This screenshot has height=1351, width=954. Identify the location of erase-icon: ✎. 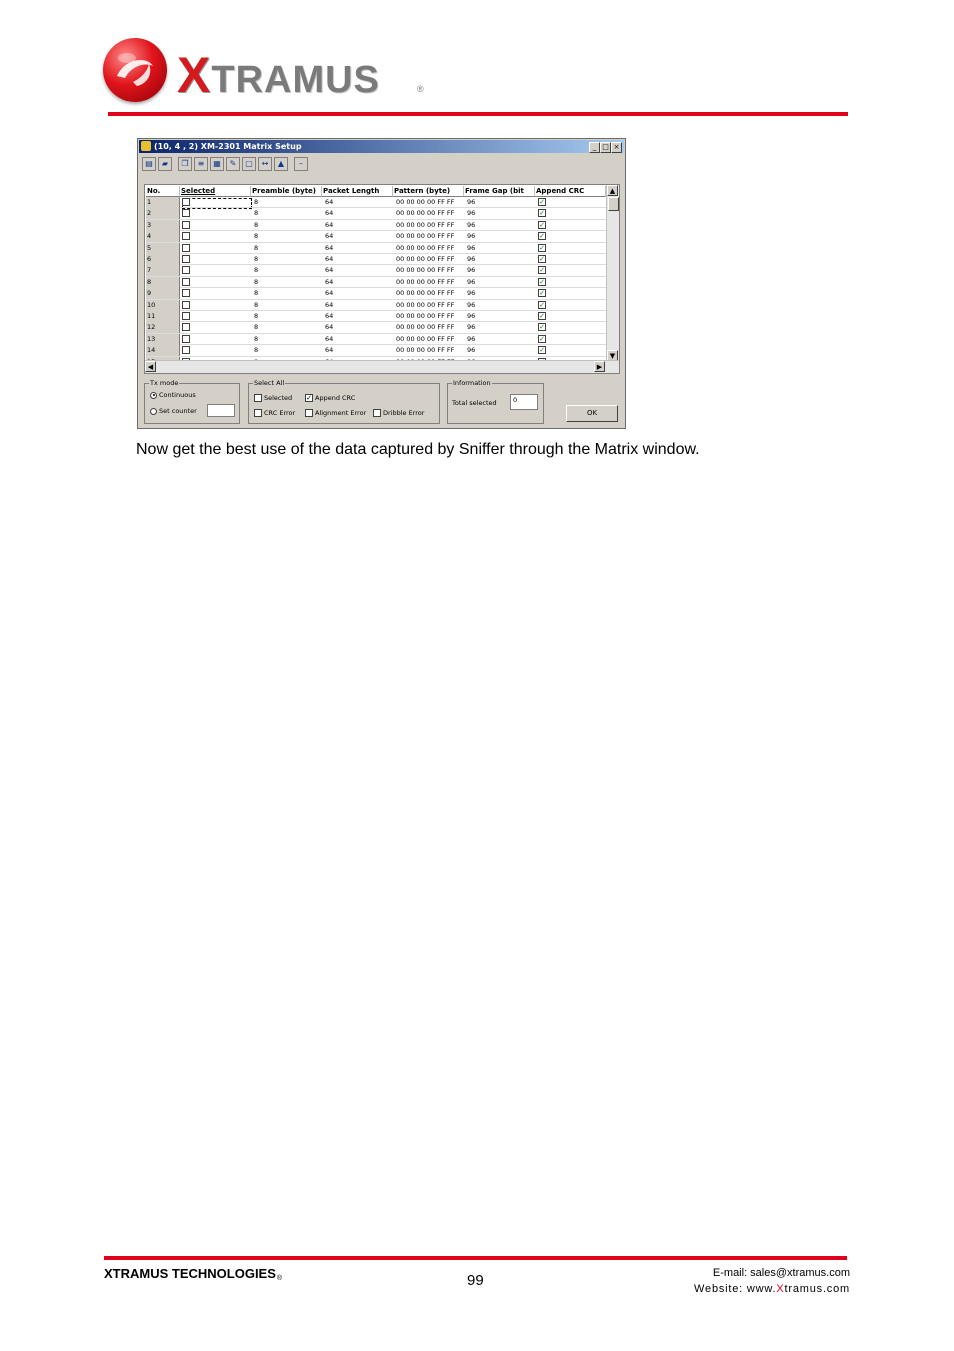
(233, 164).